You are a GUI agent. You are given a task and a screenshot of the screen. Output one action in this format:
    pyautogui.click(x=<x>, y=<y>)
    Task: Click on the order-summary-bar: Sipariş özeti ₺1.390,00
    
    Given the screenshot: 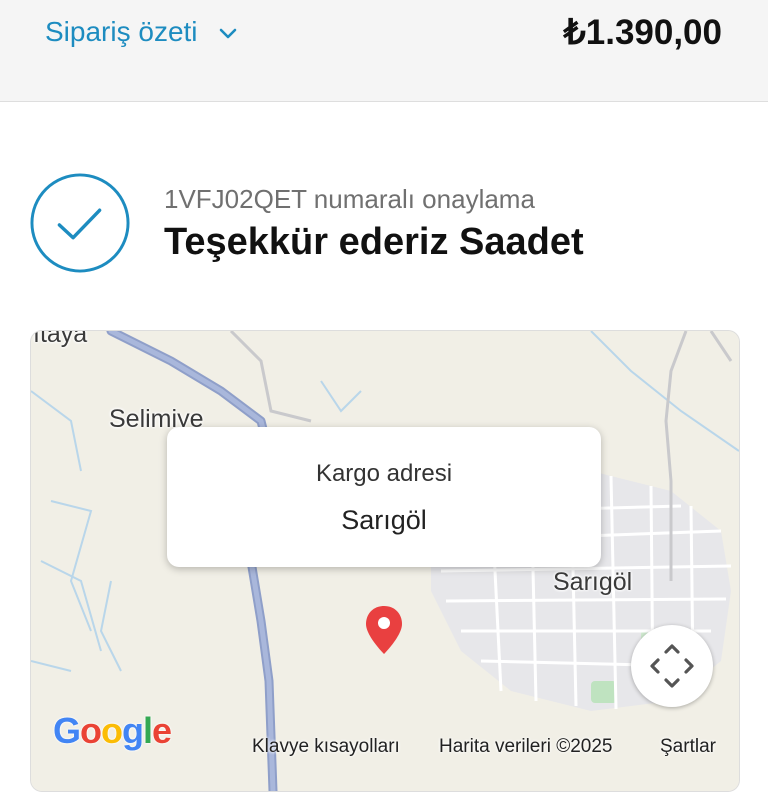 What is the action you would take?
    pyautogui.click(x=384, y=51)
    